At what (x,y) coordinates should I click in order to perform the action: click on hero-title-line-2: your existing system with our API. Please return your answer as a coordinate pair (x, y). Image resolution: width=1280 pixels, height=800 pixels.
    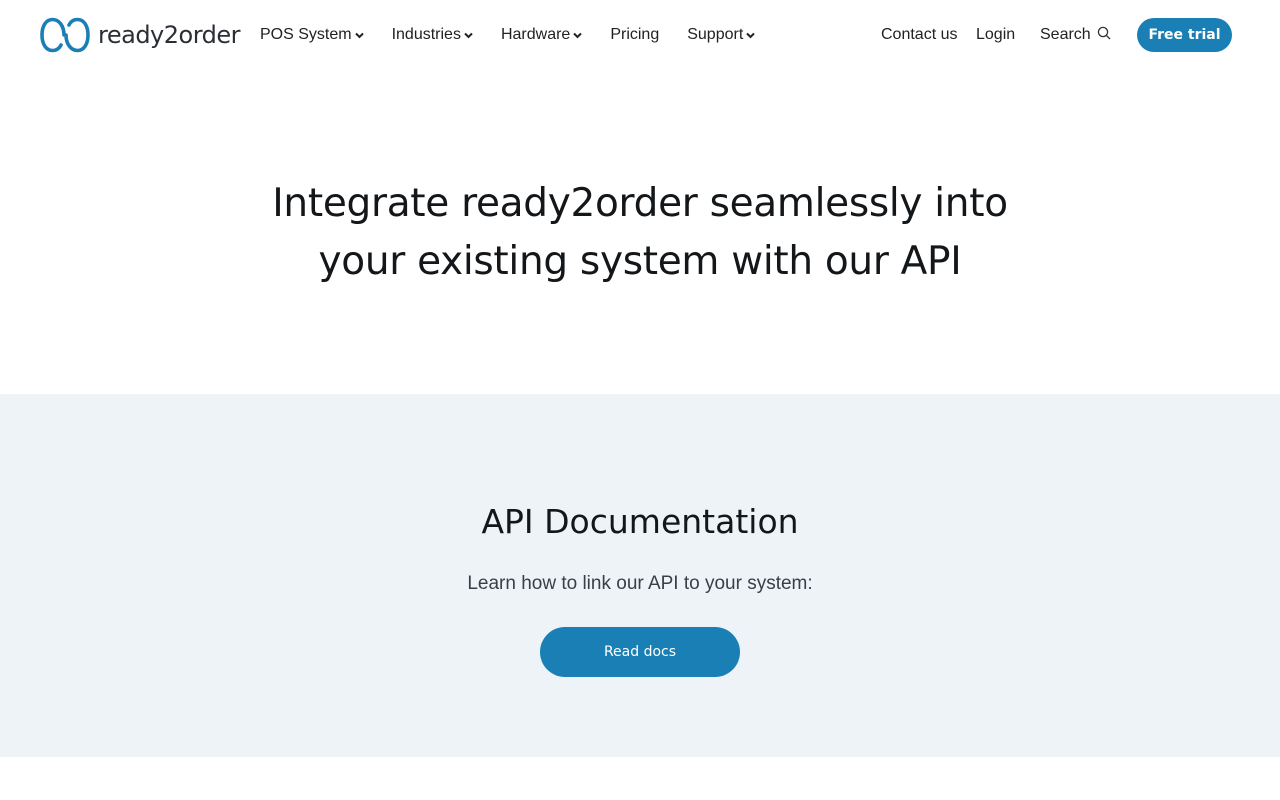
    Looking at the image, I should click on (640, 261).